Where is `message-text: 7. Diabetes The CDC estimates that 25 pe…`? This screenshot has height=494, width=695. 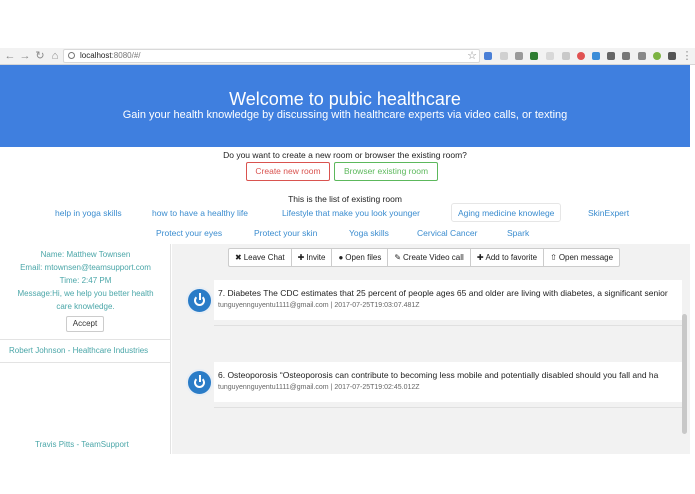 message-text: 7. Diabetes The CDC estimates that 25 pe… is located at coordinates (443, 293).